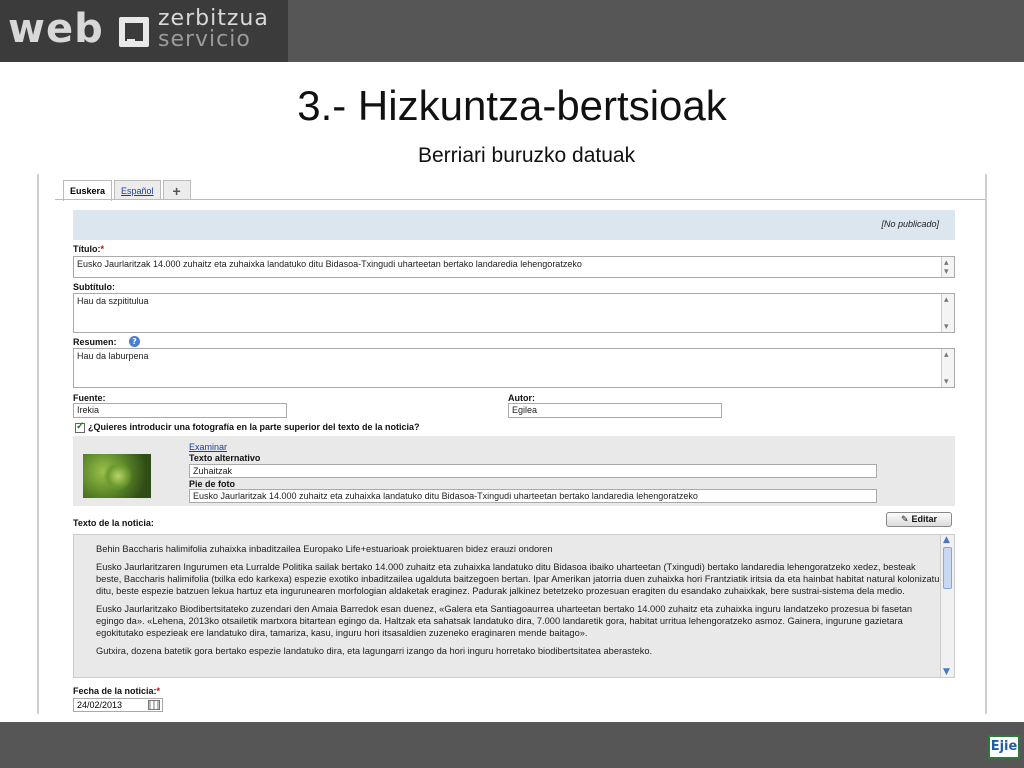  Describe the element at coordinates (924, 519) in the screenshot. I see `edit-button-label: Editar` at that location.